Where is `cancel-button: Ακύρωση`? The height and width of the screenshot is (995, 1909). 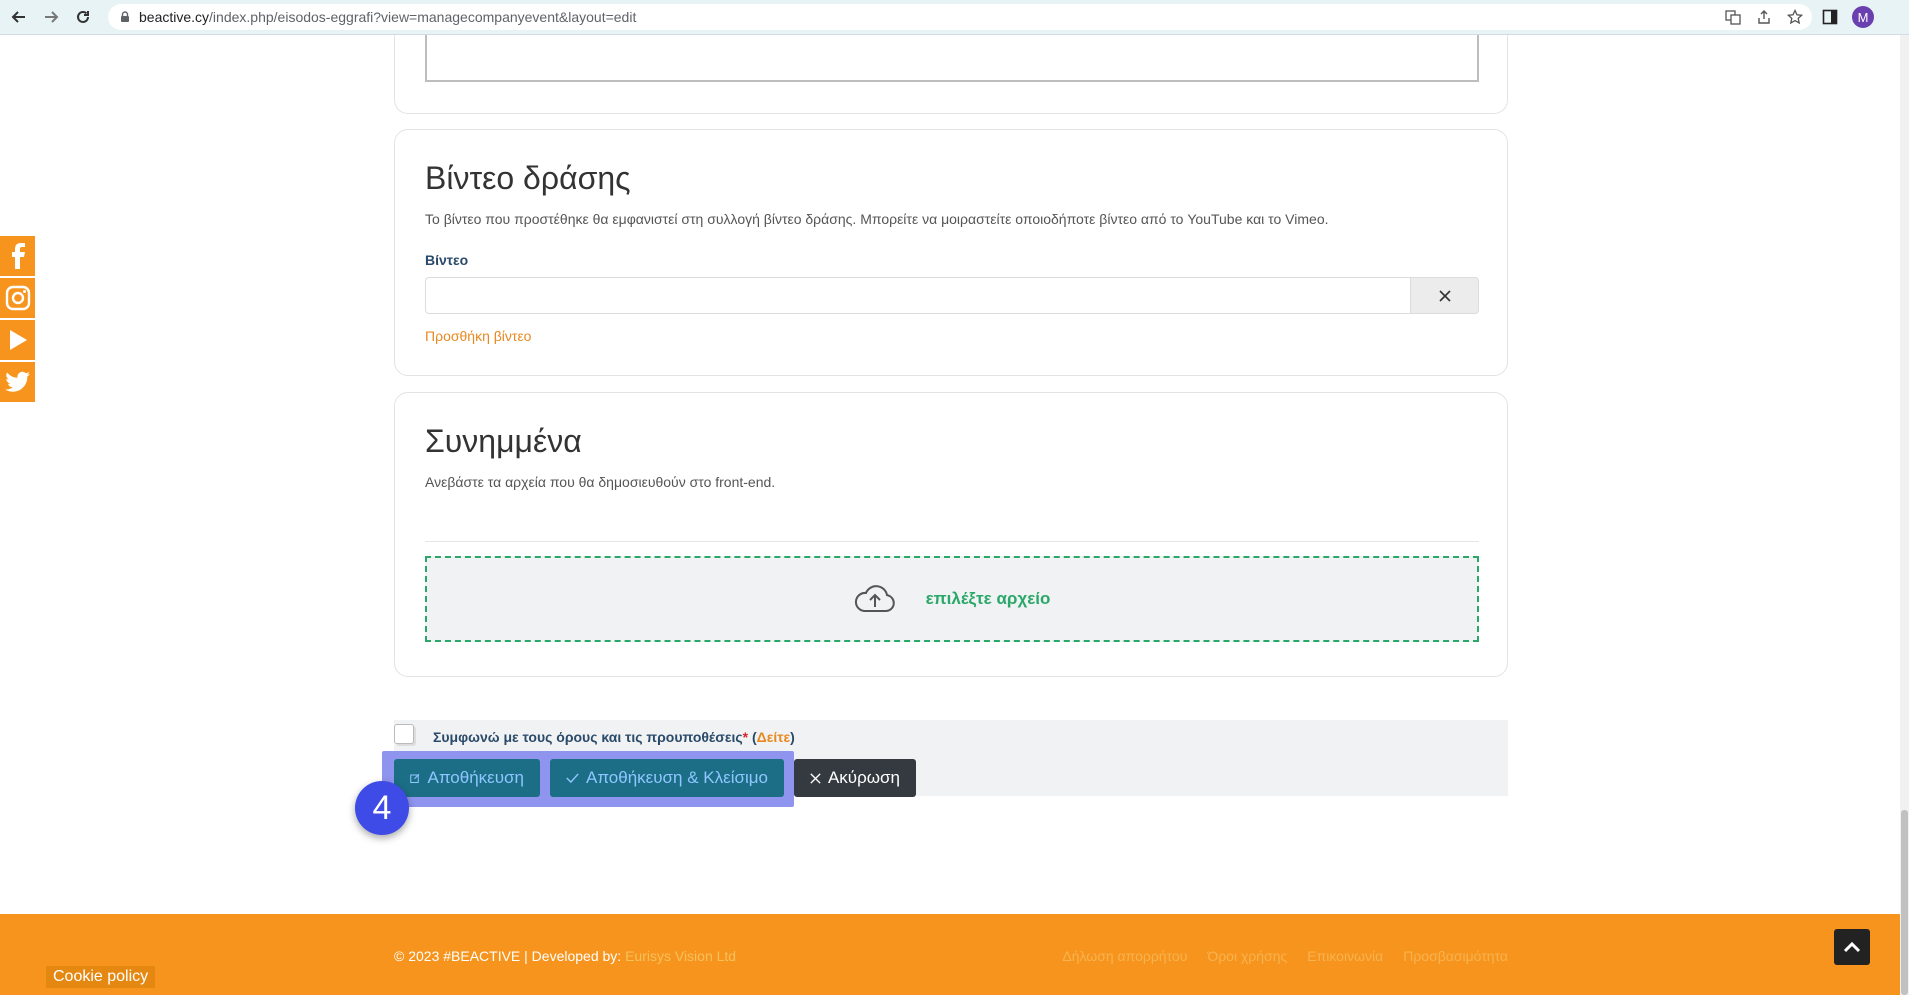 cancel-button: Ακύρωση is located at coordinates (855, 778).